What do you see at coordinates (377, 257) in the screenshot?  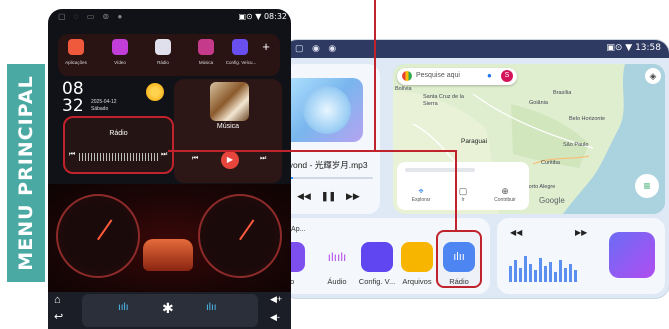 I see `car-settings-icon` at bounding box center [377, 257].